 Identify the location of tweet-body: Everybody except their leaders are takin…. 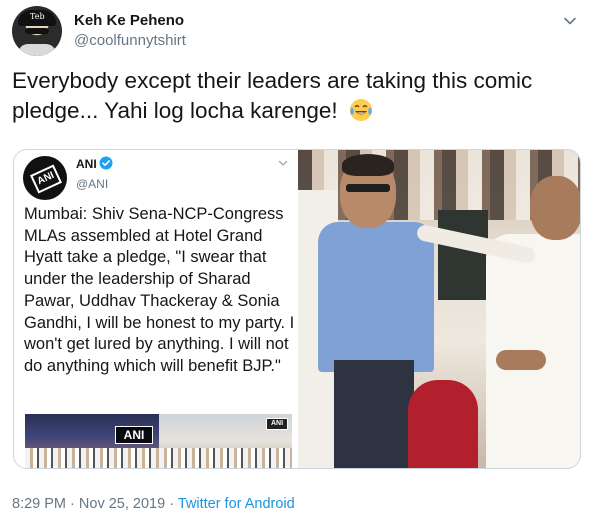
(297, 96).